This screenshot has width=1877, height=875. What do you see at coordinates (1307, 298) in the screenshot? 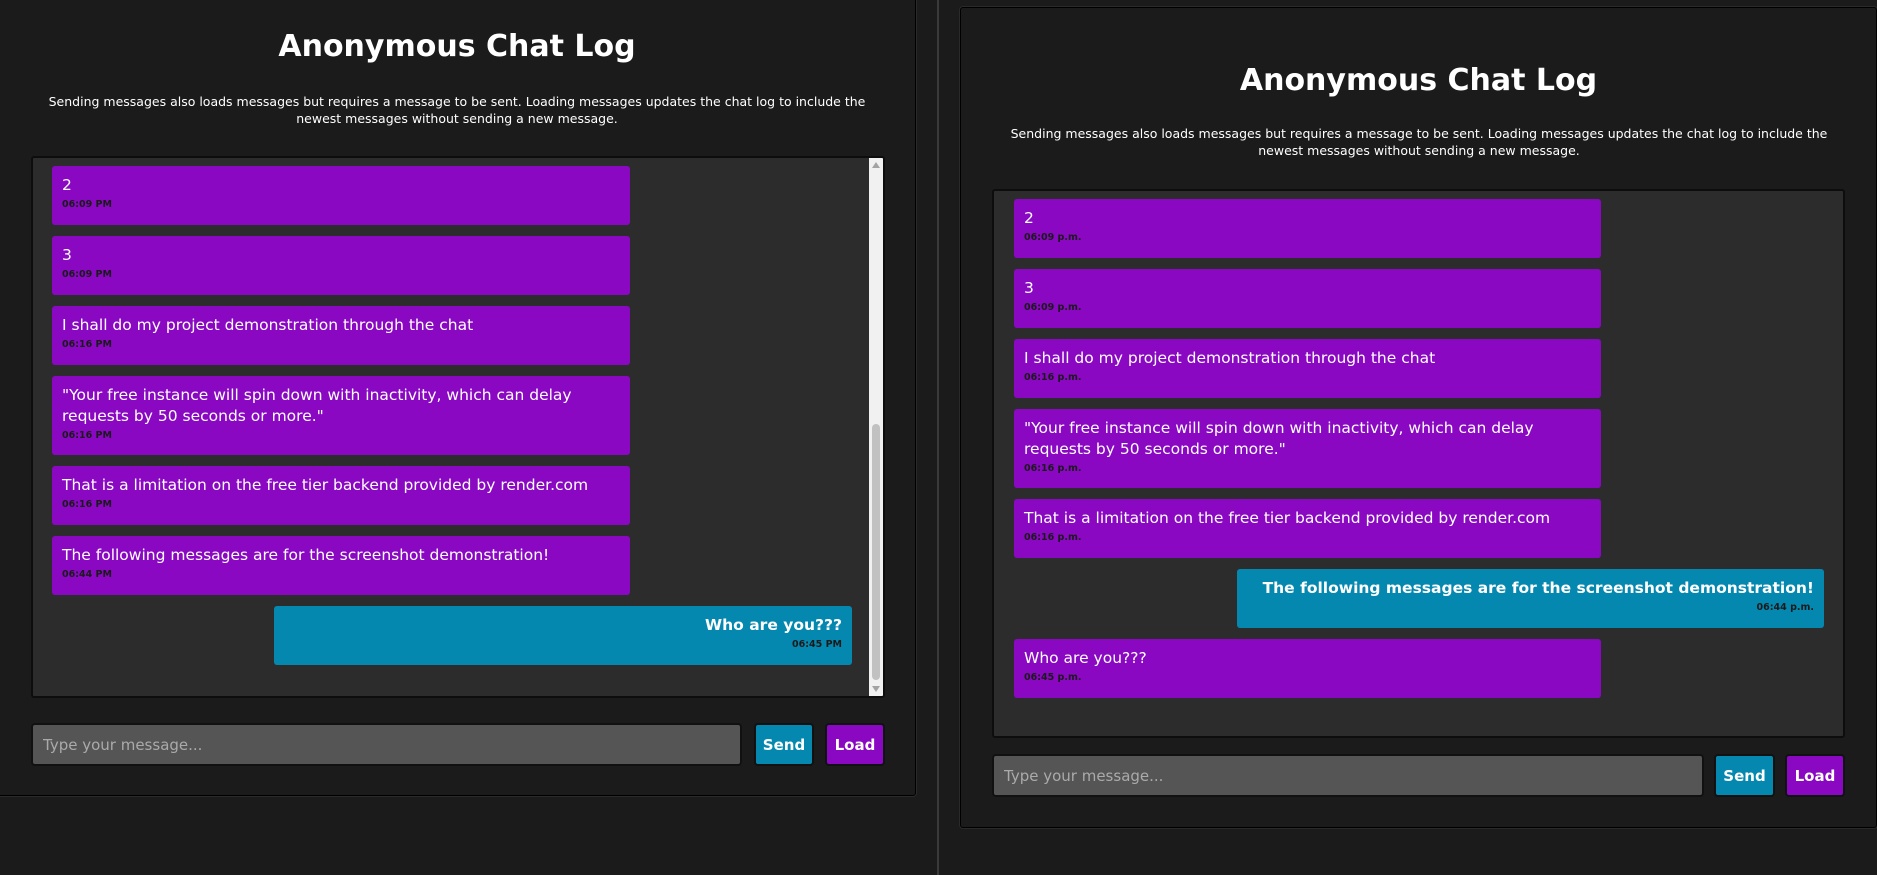
I see `message-bubble: 3 06:09 p.m.` at bounding box center [1307, 298].